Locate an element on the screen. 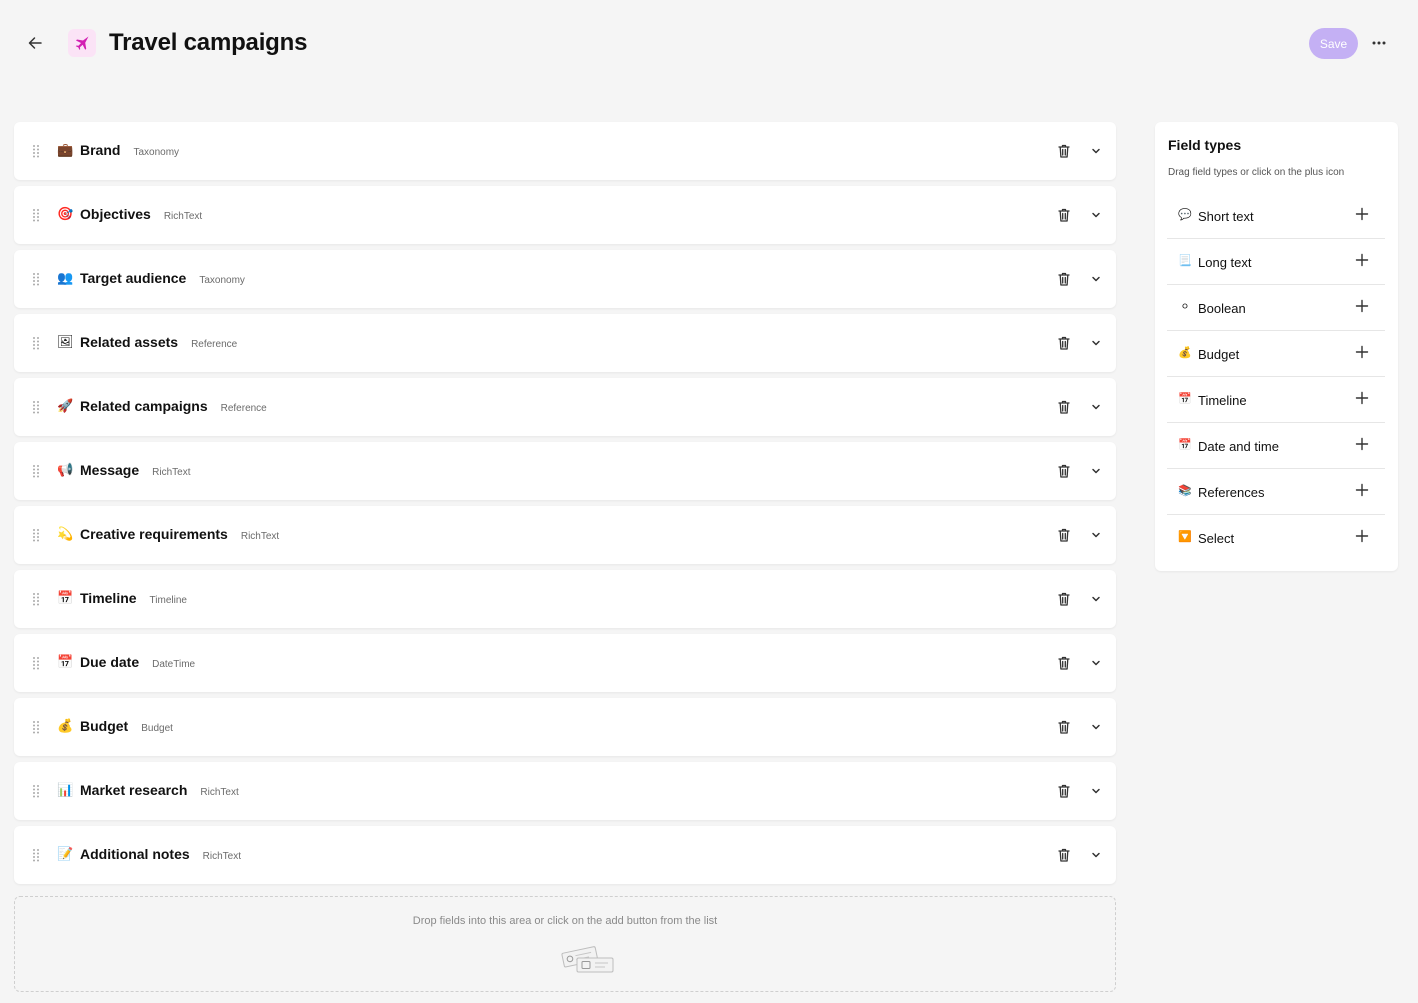 This screenshot has width=1418, height=1003. field-type-budget: 💰 Budget is located at coordinates (1276, 354).